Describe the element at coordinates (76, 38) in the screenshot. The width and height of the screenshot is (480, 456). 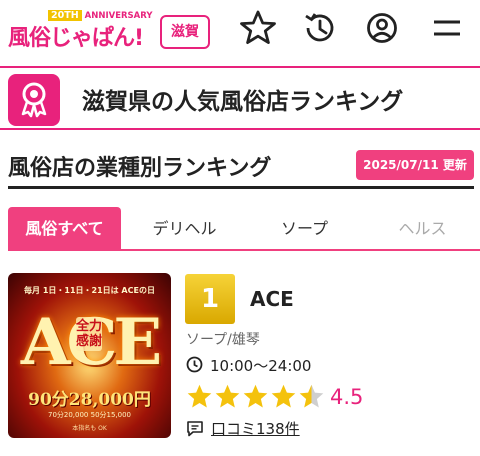
I see `logo-text: 風俗じゃぱん!` at that location.